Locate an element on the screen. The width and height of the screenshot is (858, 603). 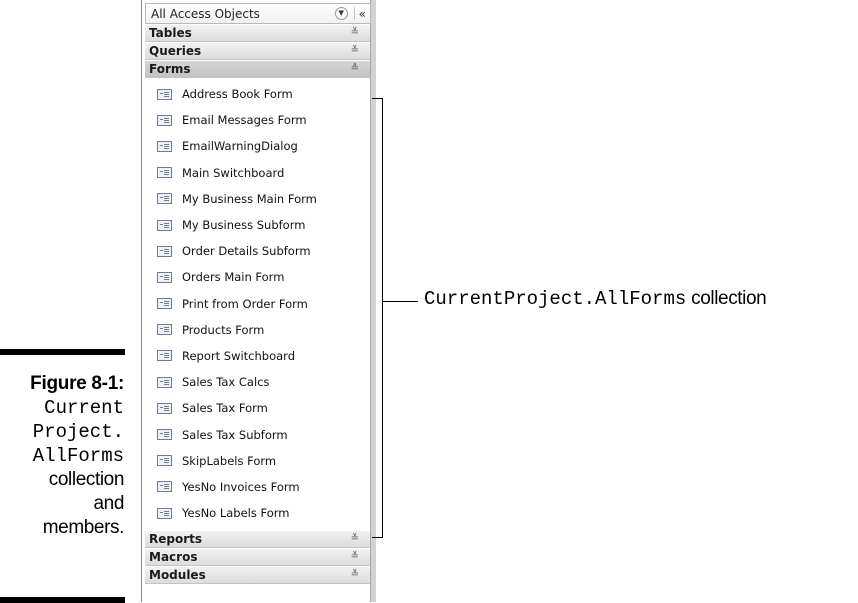
callout-code: CurrentProject.AllForms is located at coordinates (555, 299).